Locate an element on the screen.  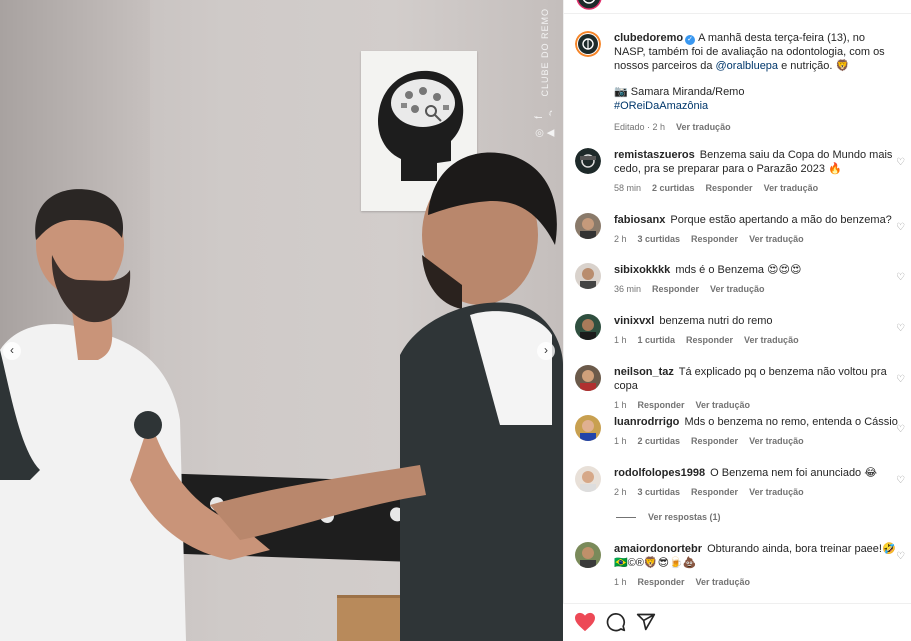
carousel-next-button: › is located at coordinates (546, 351).